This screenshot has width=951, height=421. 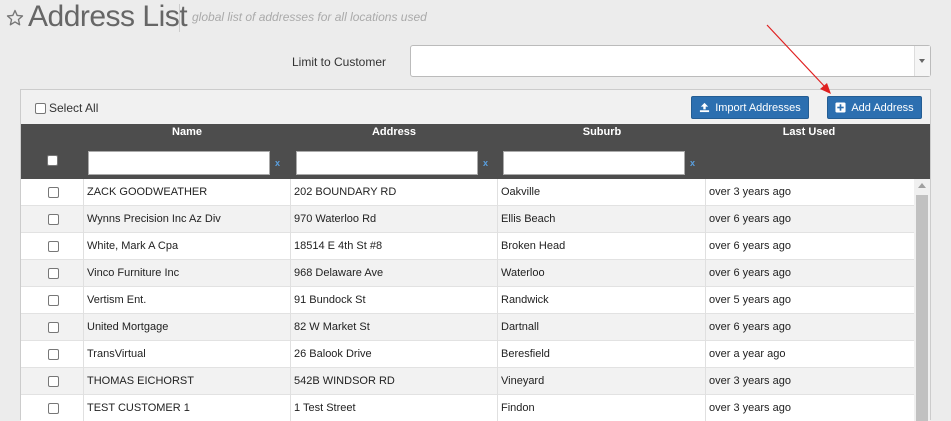 I want to click on select-all-checkbox, so click(x=40, y=108).